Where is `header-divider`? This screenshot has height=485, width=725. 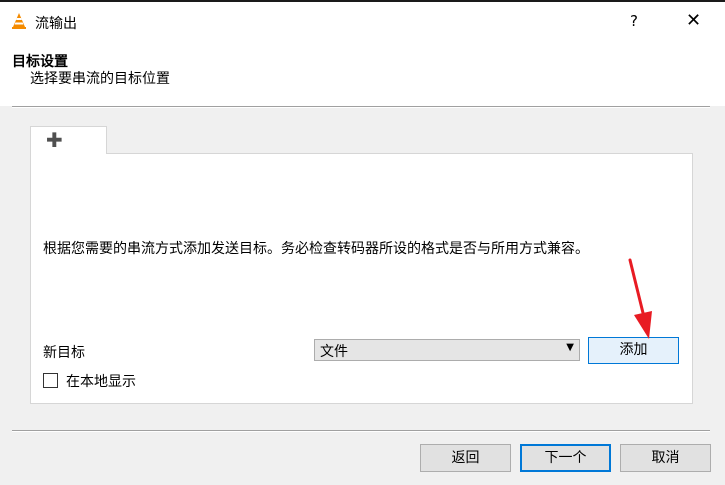 header-divider is located at coordinates (361, 107).